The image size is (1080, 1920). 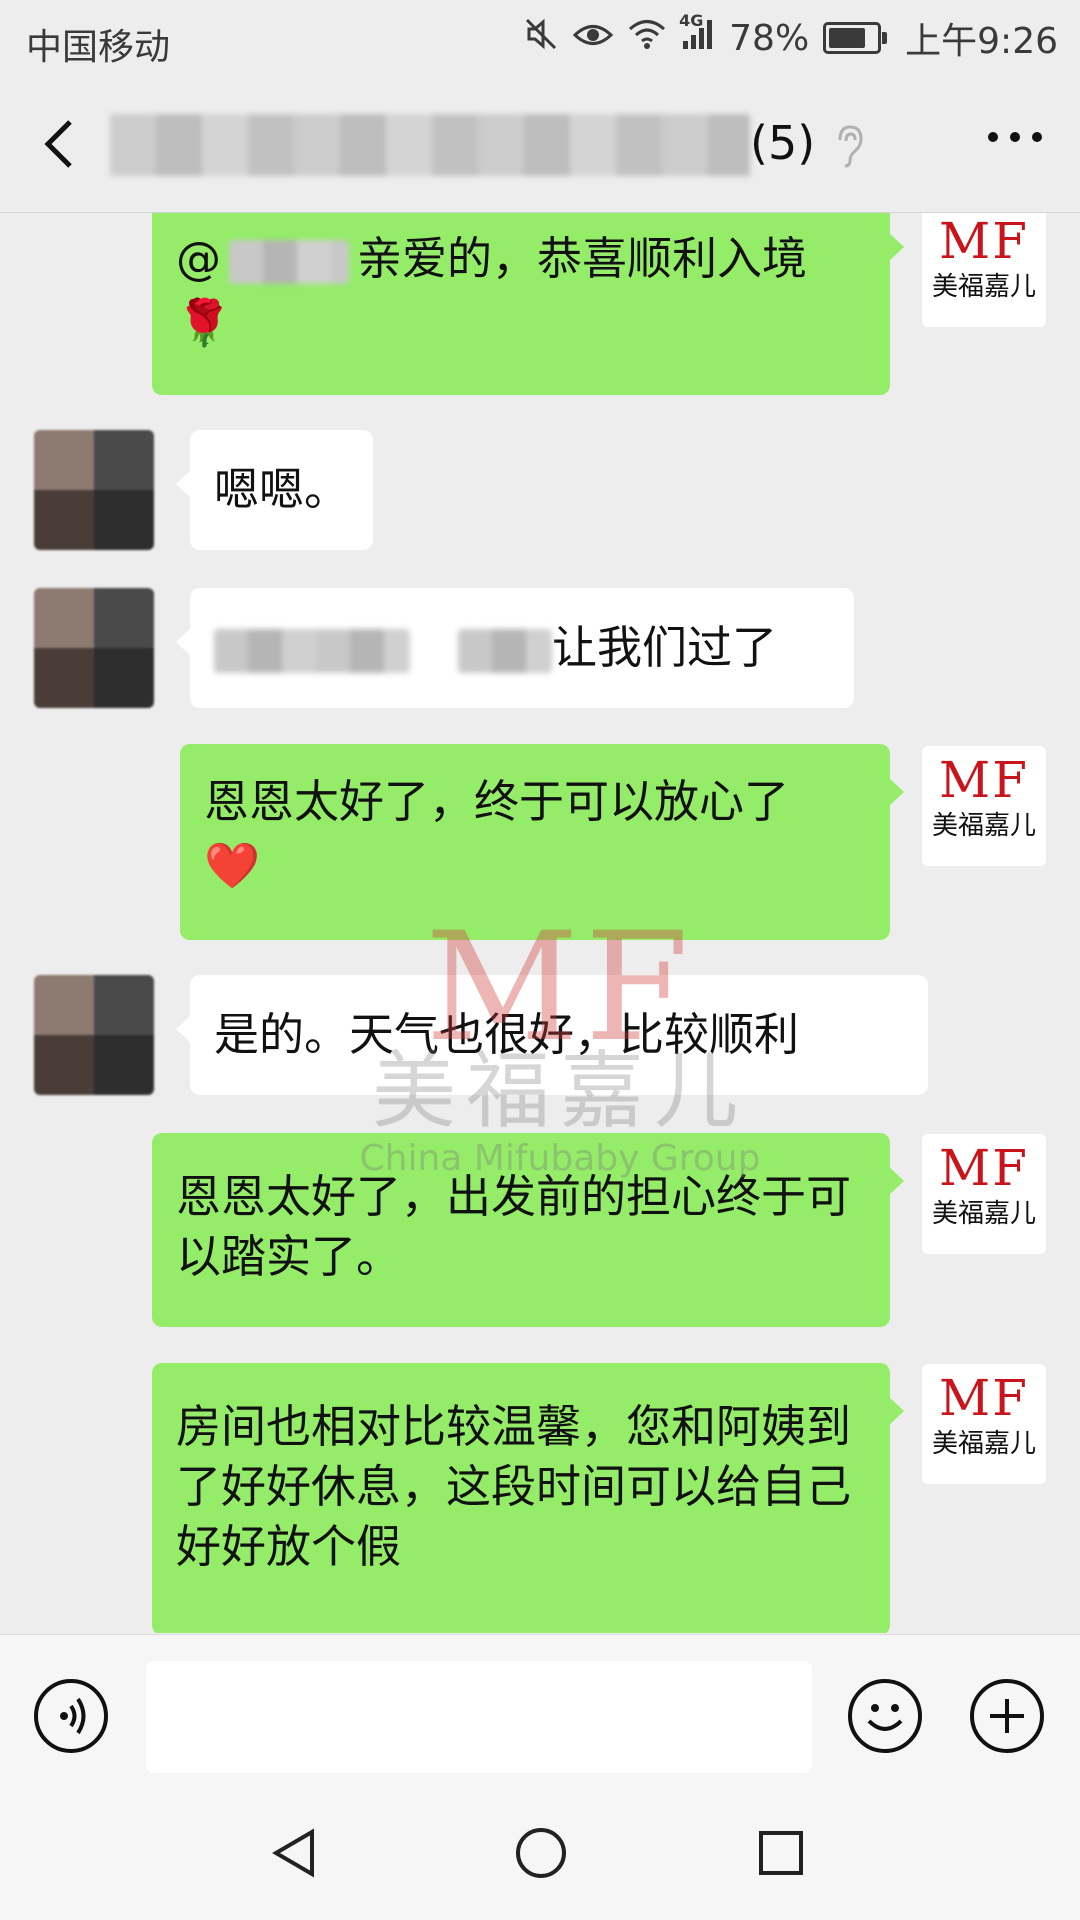 I want to click on heart-emoji: ❤️, so click(x=232, y=865).